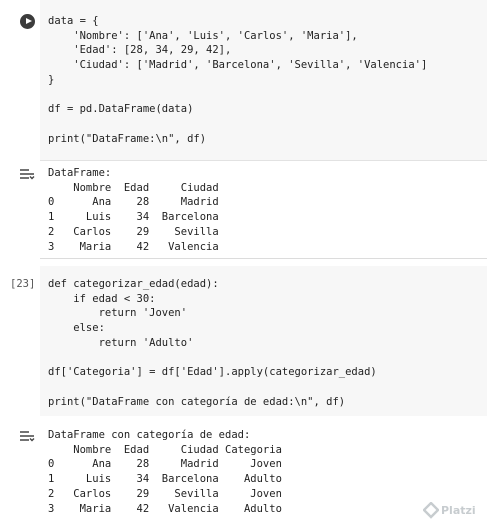 The image size is (487, 526). Describe the element at coordinates (27, 21) in the screenshot. I see `play-icon` at that location.